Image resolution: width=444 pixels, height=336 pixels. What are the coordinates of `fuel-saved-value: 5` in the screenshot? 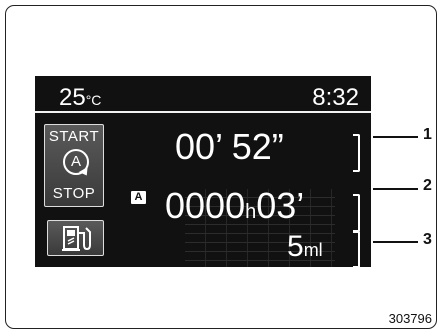 It's located at (295, 246).